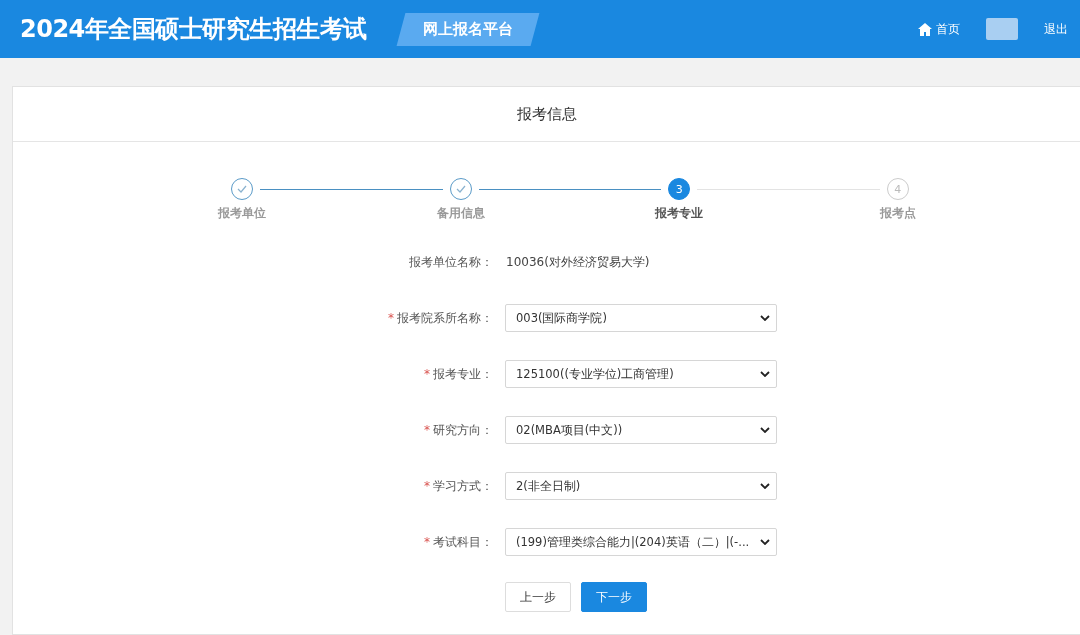 This screenshot has width=1080, height=635. What do you see at coordinates (242, 213) in the screenshot?
I see `step-label: 报考单位` at bounding box center [242, 213].